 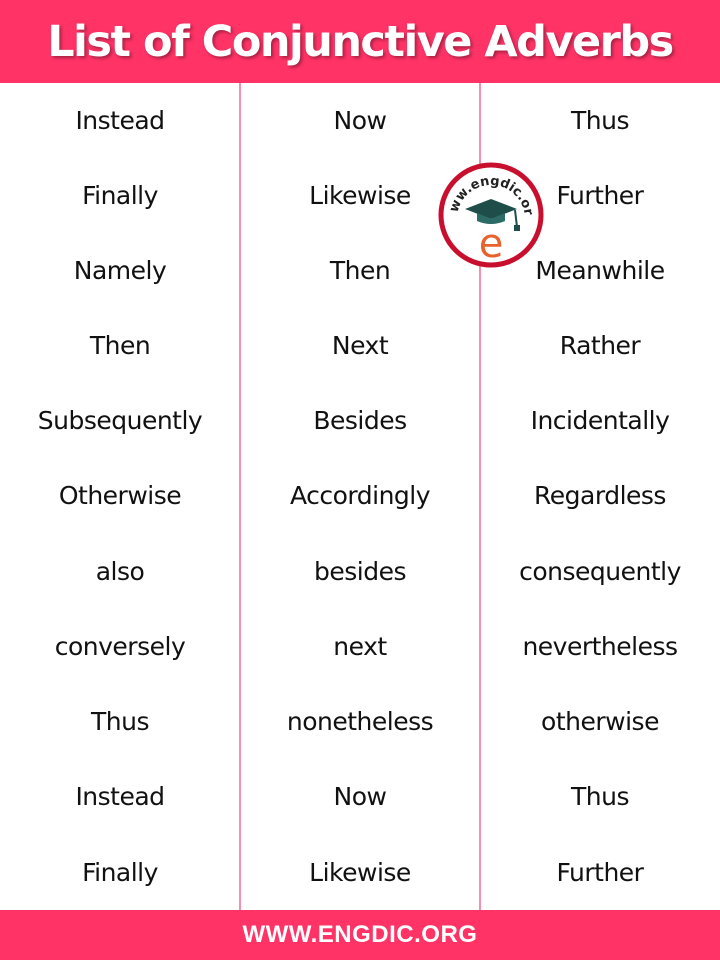 I want to click on header-banner: List of Conjunctive Adverbs, so click(x=360, y=41).